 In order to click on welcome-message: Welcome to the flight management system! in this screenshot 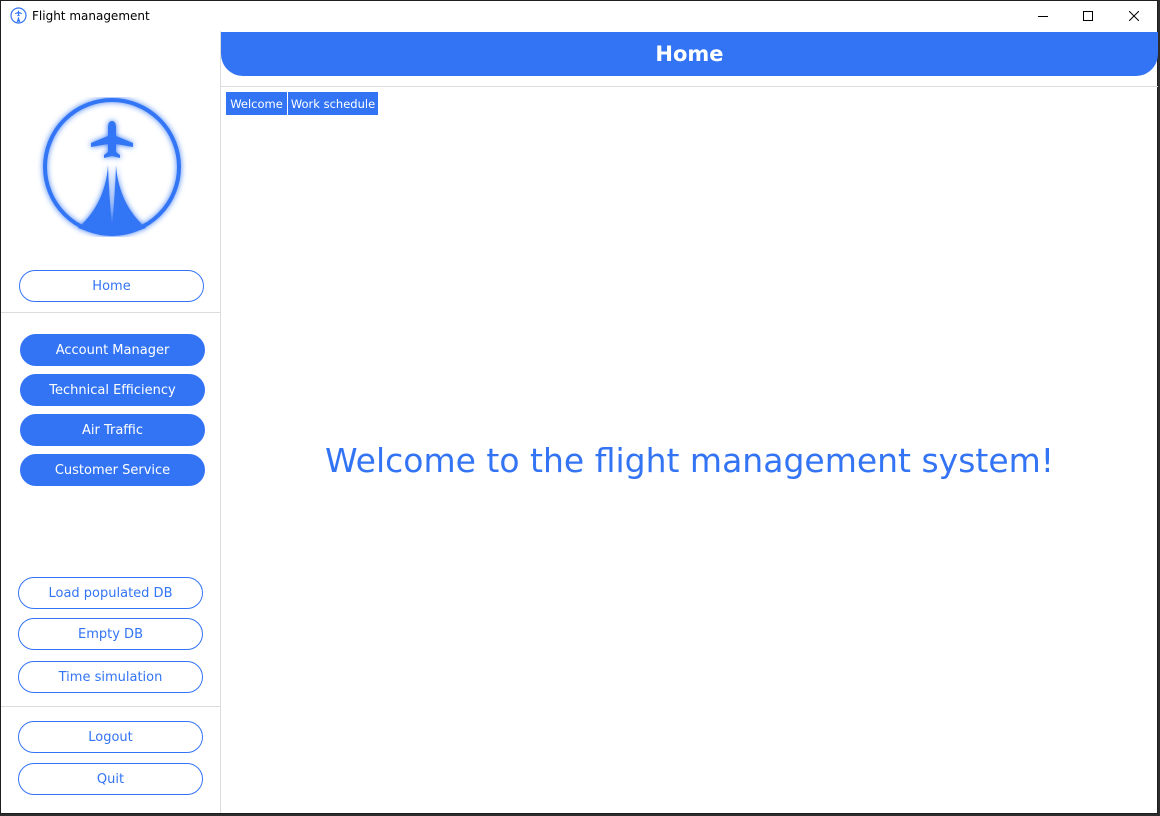, I will do `click(689, 460)`.